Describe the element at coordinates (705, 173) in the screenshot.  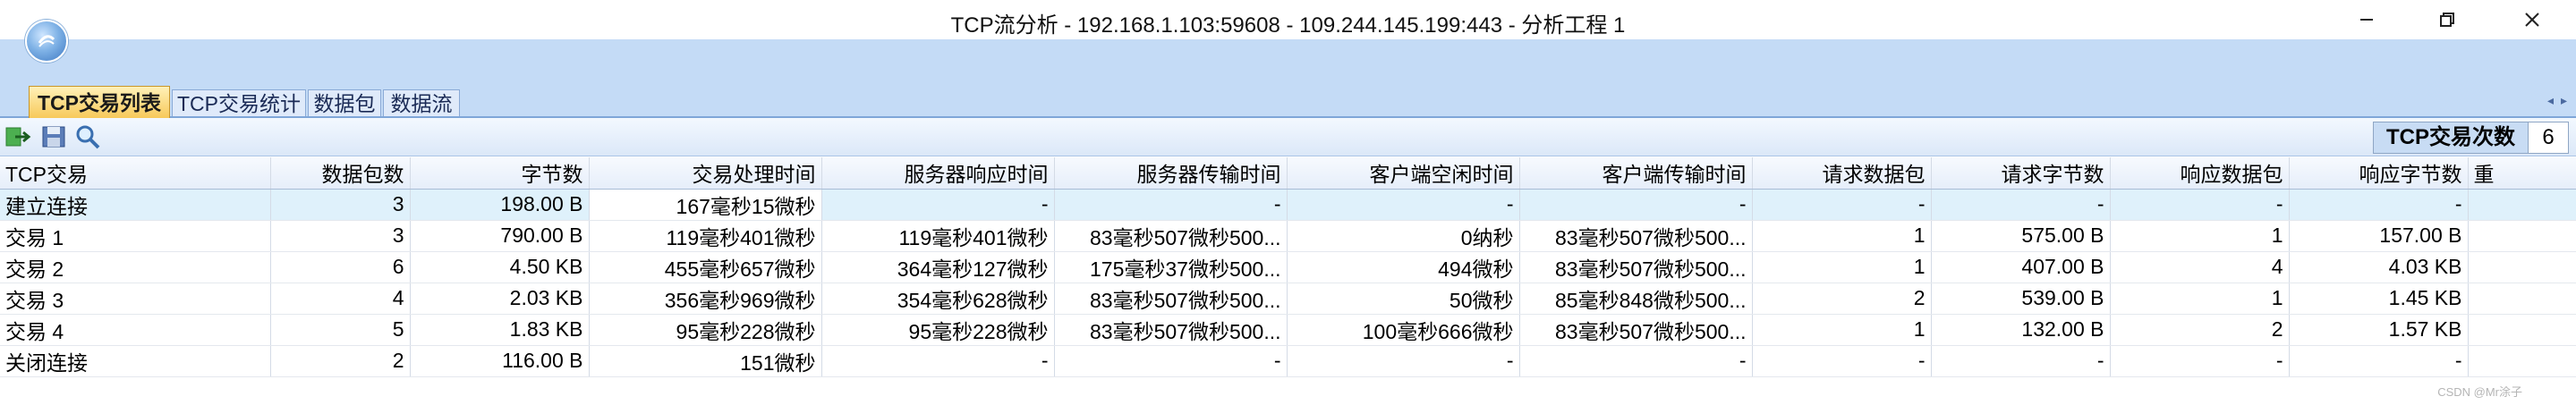
I see `column-header: 交易处理时间` at that location.